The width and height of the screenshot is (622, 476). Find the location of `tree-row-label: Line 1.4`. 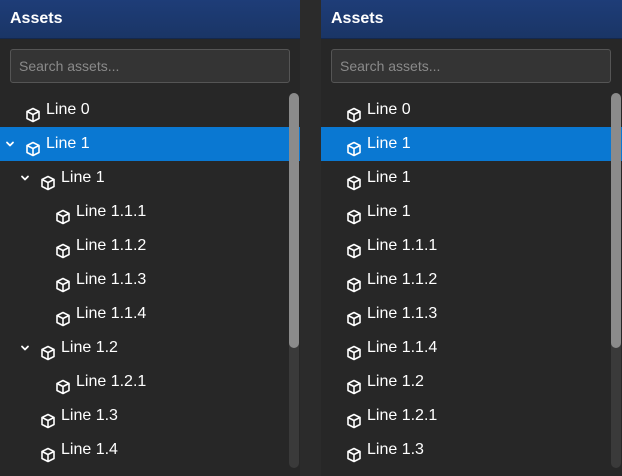

tree-row-label: Line 1.4 is located at coordinates (89, 449).